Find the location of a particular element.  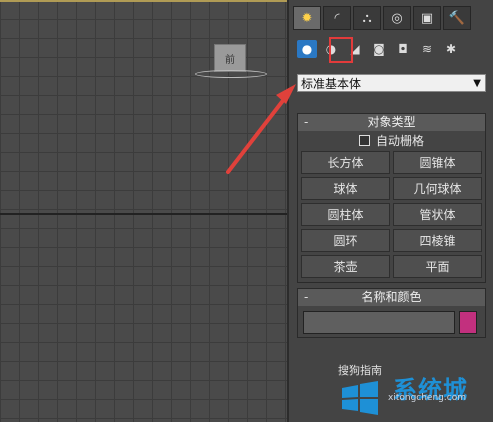

watermark-sogou: 搜狗指南 is located at coordinates (360, 370).